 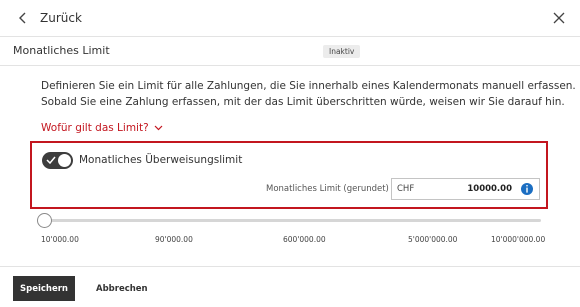 I want to click on limit-info-link-label: Wofür gilt das Limit?, so click(x=95, y=128).